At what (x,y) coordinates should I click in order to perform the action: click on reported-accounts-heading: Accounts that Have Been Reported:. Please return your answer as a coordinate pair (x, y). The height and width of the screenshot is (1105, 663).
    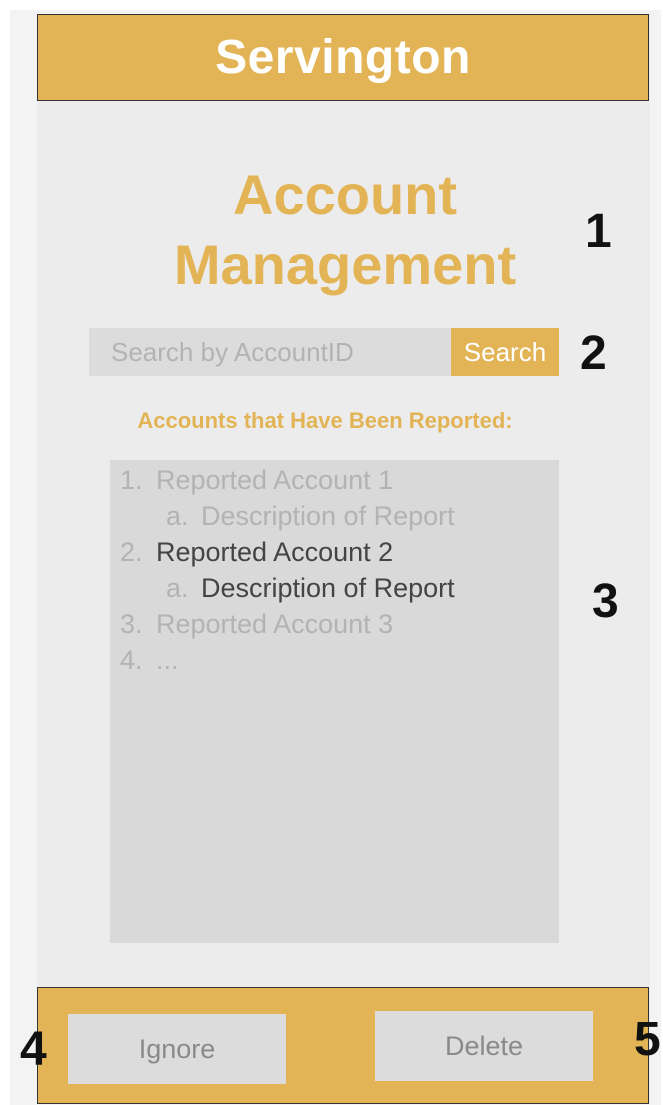
    Looking at the image, I should click on (325, 420).